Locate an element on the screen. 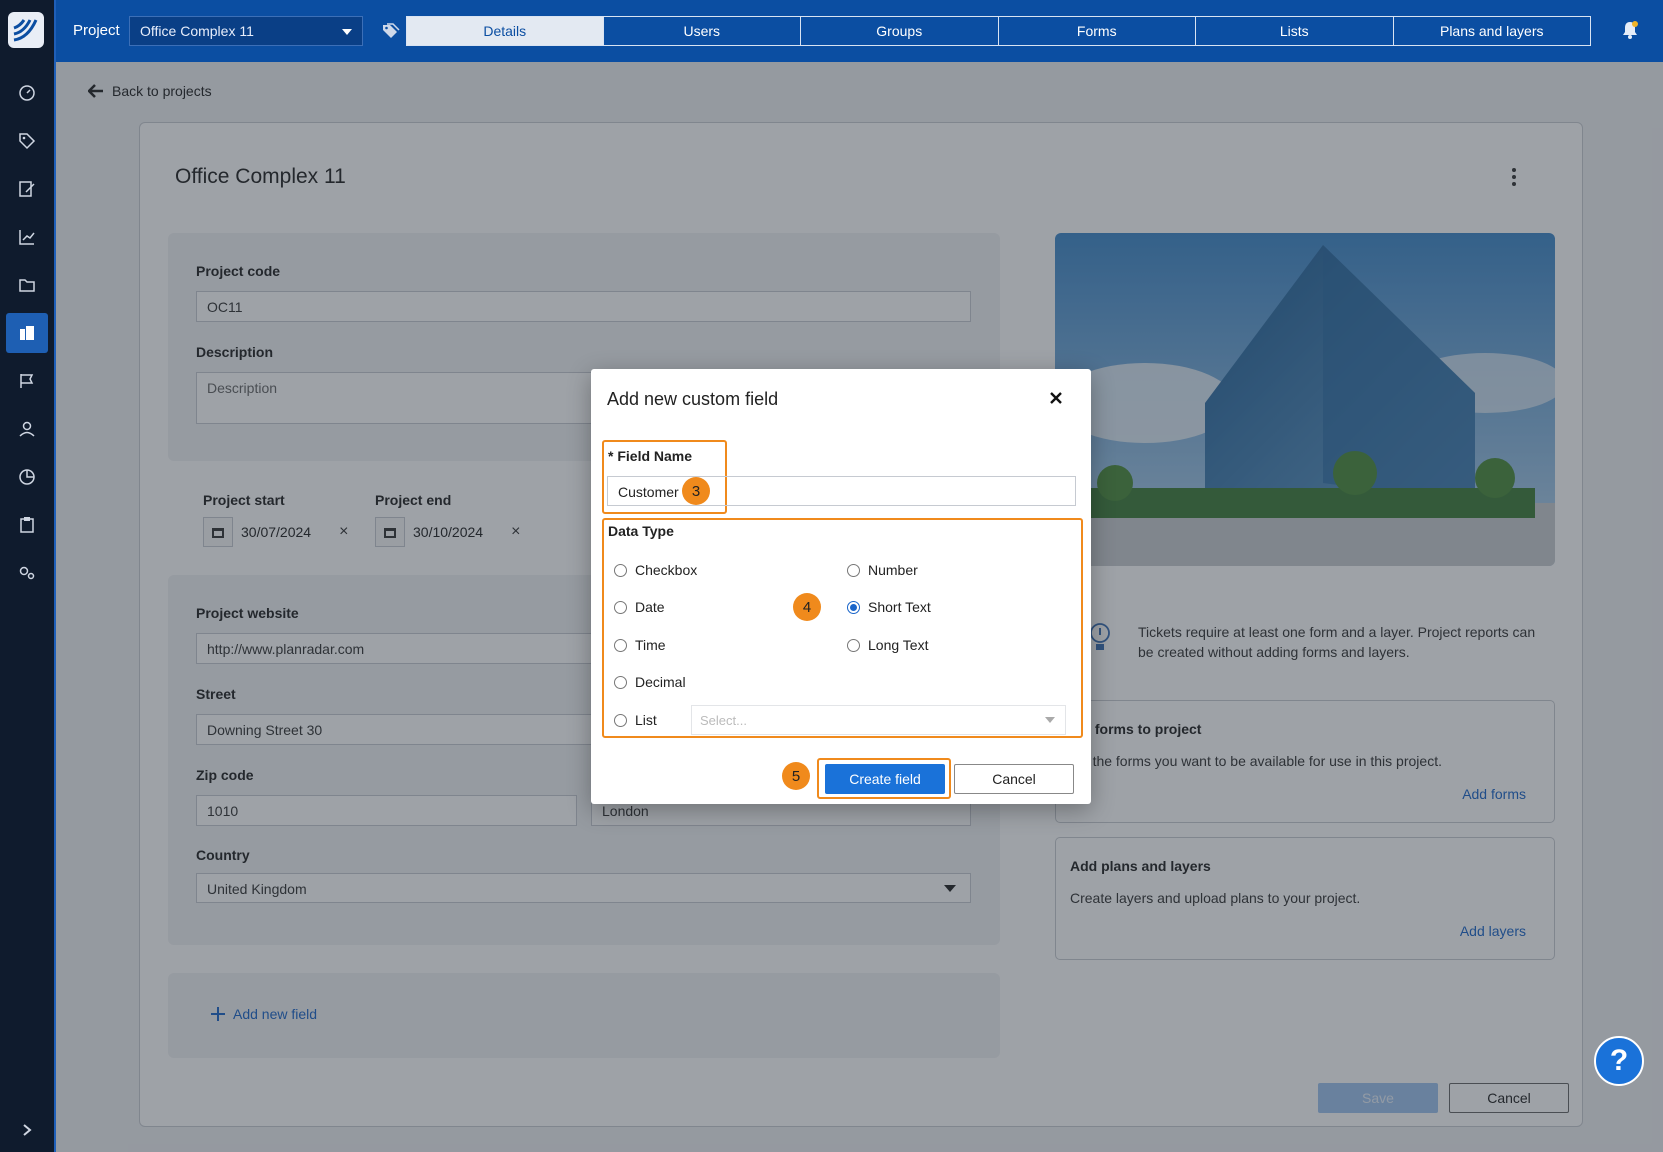 The image size is (1663, 1152). settings-gears-icon is located at coordinates (27, 573).